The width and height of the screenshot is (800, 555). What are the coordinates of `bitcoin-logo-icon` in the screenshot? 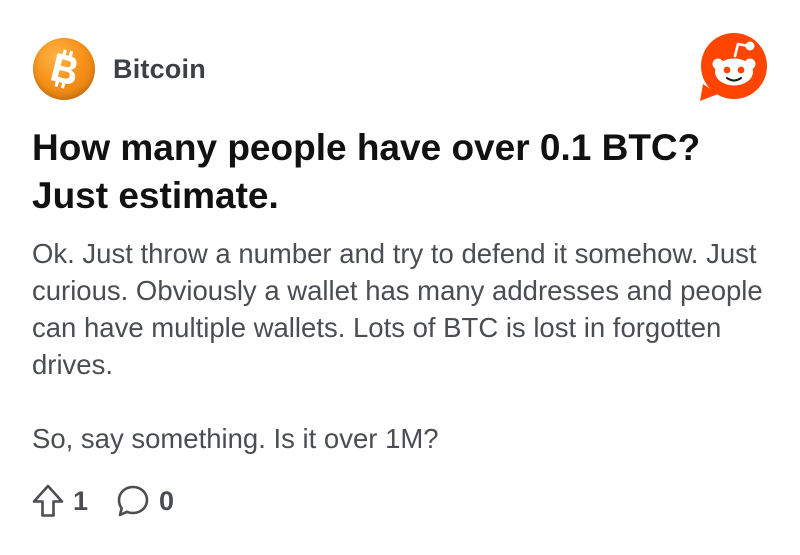 It's located at (63, 69).